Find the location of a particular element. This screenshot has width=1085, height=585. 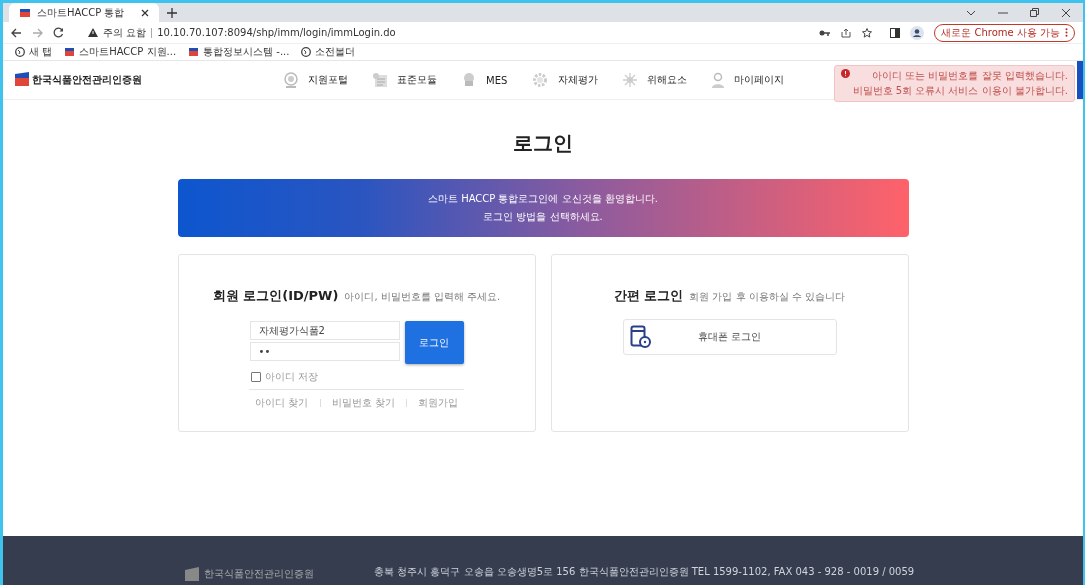

nav-link: 자체평가 is located at coordinates (565, 80).